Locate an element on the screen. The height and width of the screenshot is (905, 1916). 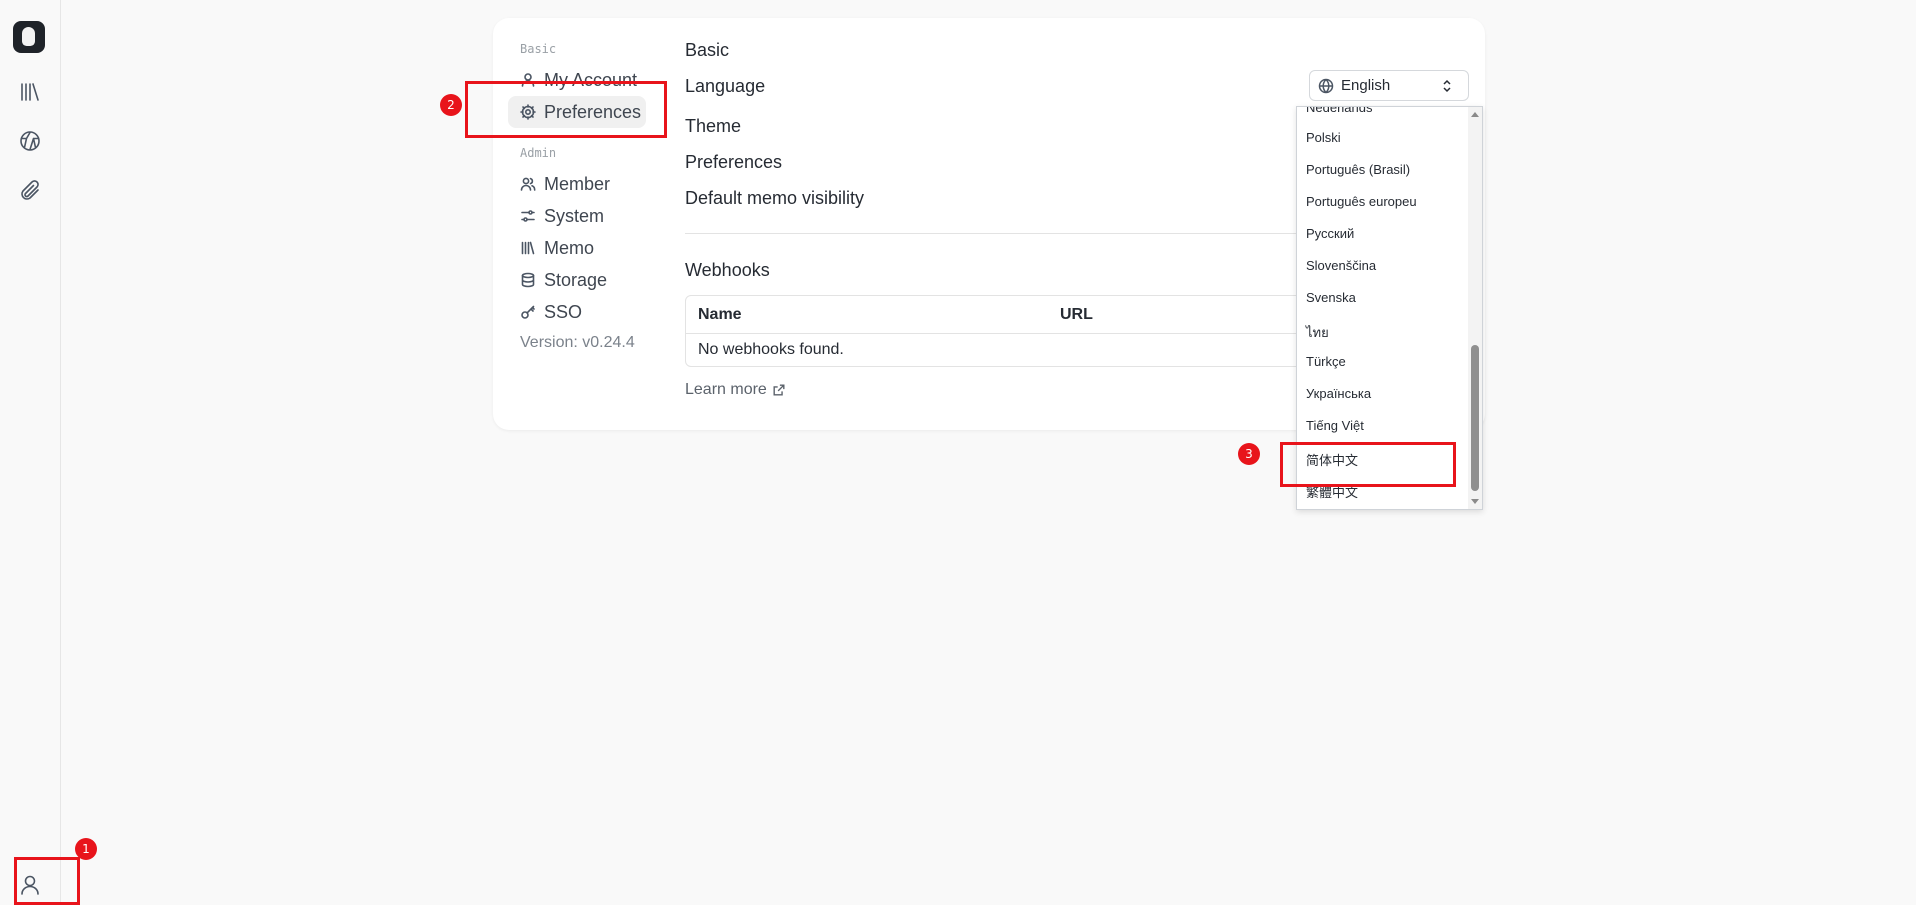
sidebar-item-member: Member is located at coordinates (565, 184).